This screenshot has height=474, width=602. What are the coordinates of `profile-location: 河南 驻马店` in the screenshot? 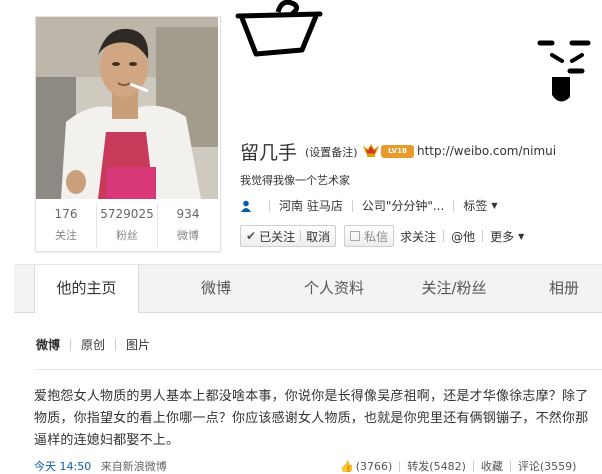 It's located at (311, 205).